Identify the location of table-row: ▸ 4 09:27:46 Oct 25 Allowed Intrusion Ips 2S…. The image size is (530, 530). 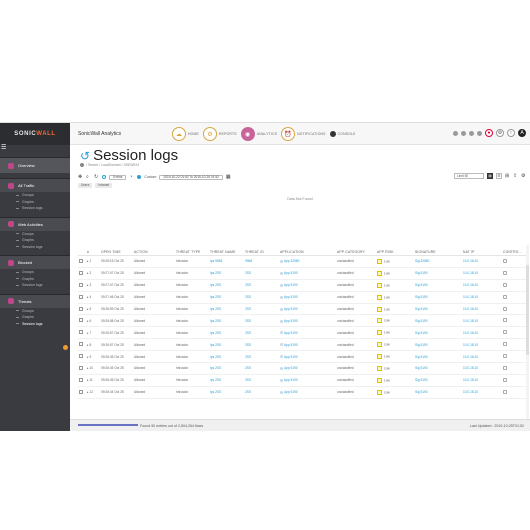
(302, 298).